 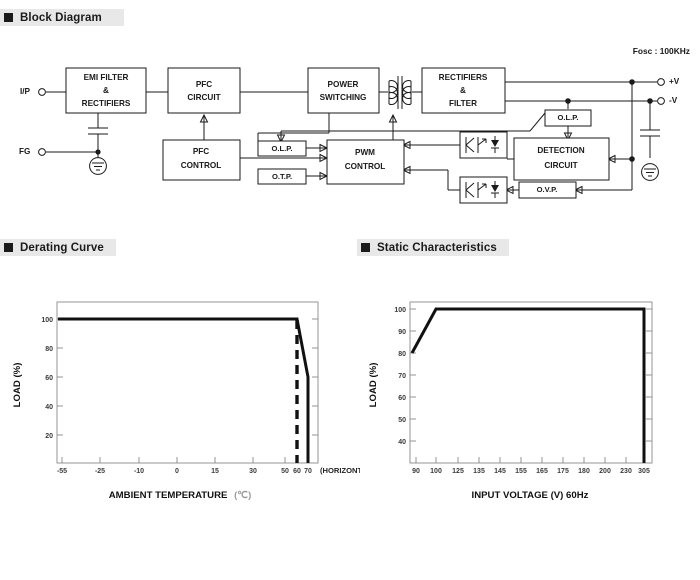 What do you see at coordinates (458, 471) in the screenshot?
I see `x-tick-label: 125` at bounding box center [458, 471].